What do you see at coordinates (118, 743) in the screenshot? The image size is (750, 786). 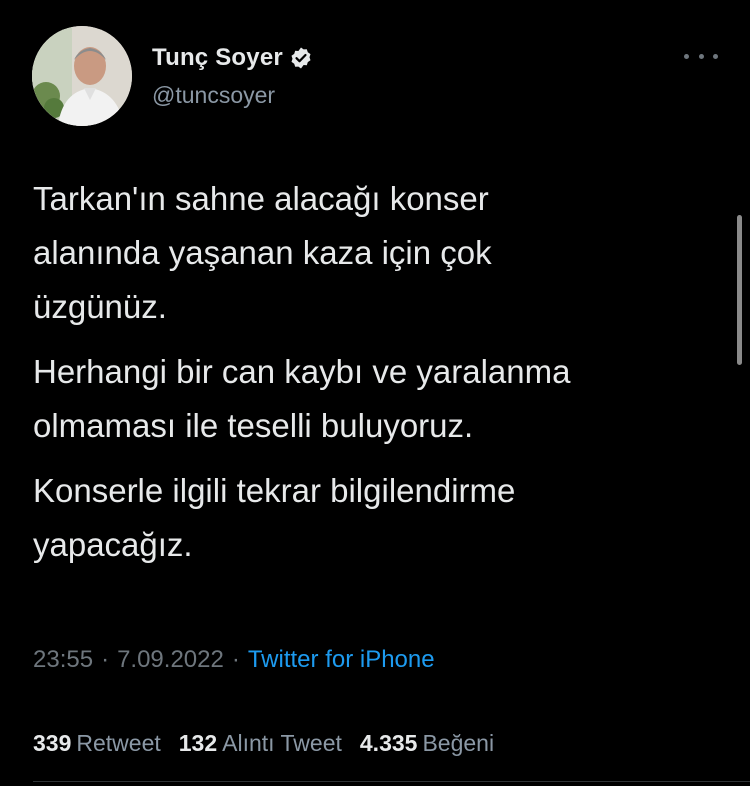 I see `retweets-label: Retweet` at bounding box center [118, 743].